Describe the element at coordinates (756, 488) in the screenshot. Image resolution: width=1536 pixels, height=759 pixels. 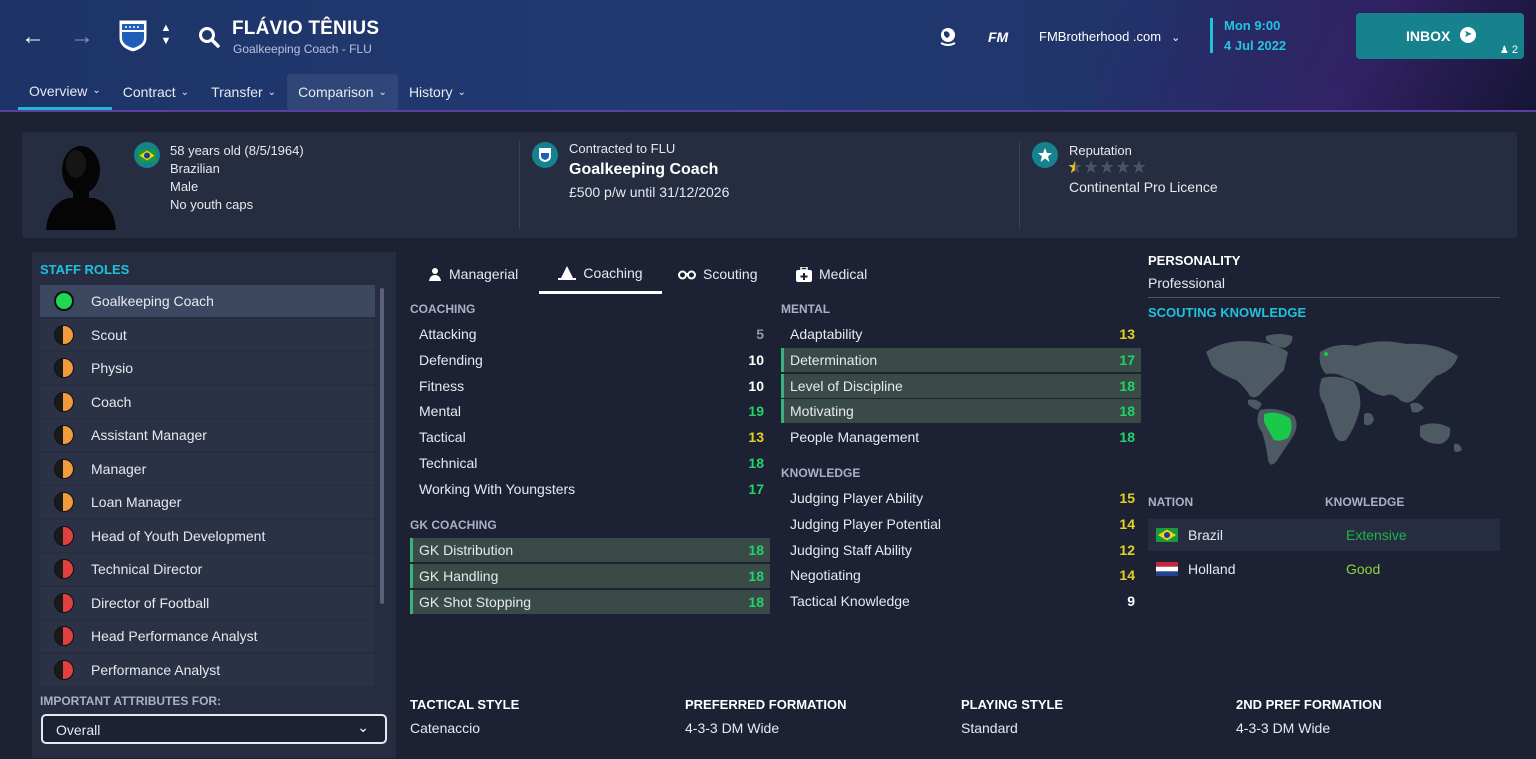
I see `attribute-value: 17` at that location.